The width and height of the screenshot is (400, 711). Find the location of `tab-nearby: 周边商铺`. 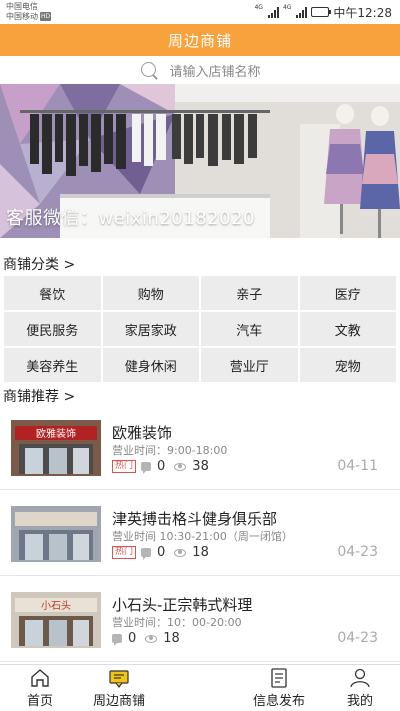

tab-nearby: 周边商铺 is located at coordinates (119, 688).